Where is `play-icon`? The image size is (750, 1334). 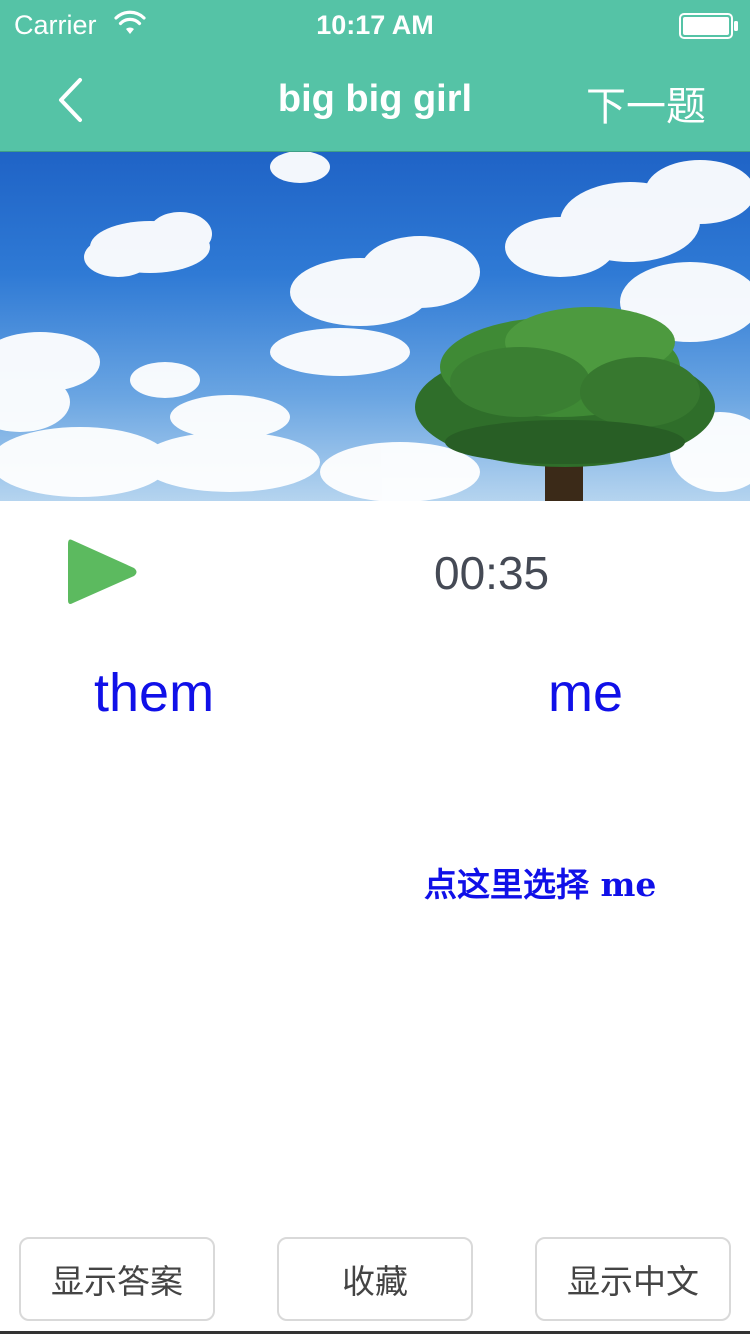 play-icon is located at coordinates (103, 572).